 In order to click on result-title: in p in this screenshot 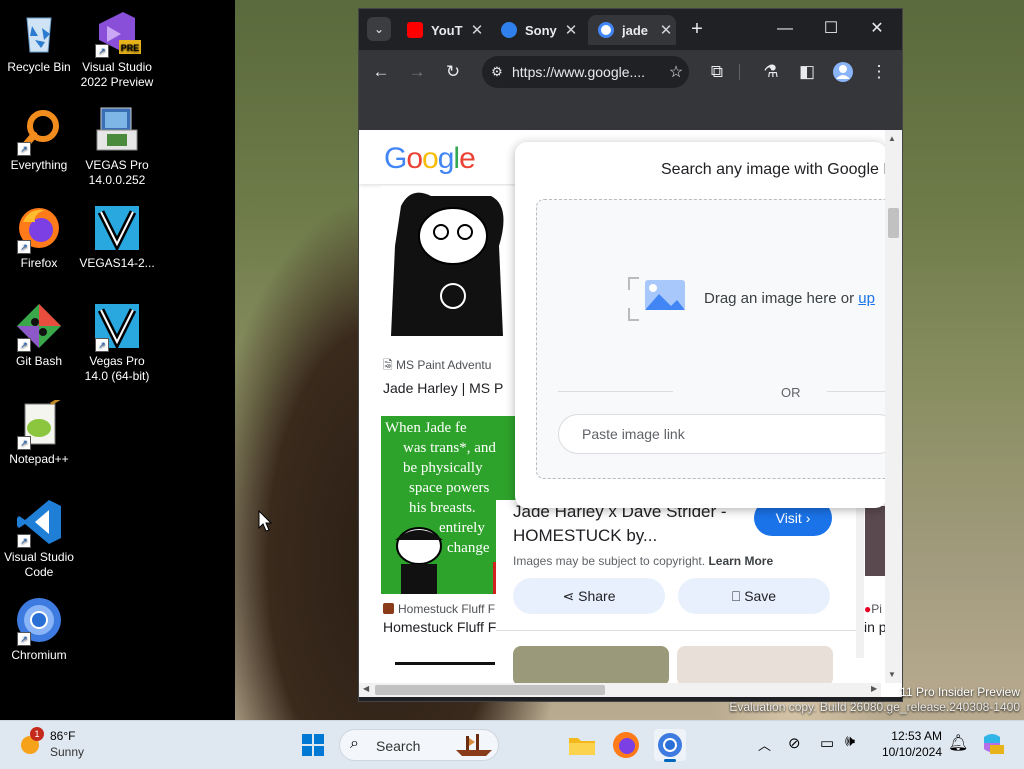, I will do `click(875, 627)`.